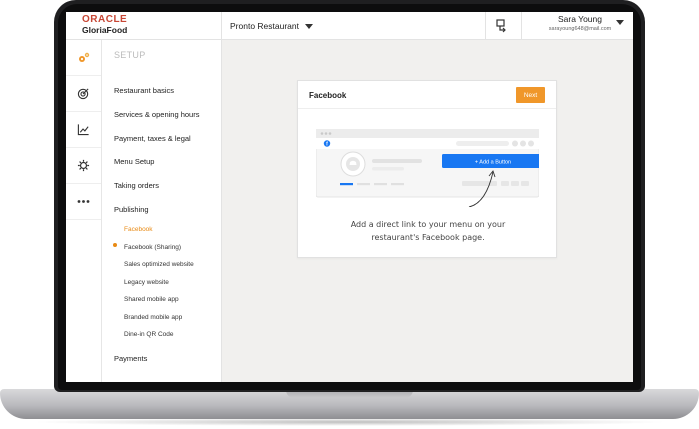  I want to click on sidebar-subitem-shared-mobile-app: Shared mobile app, so click(151, 299).